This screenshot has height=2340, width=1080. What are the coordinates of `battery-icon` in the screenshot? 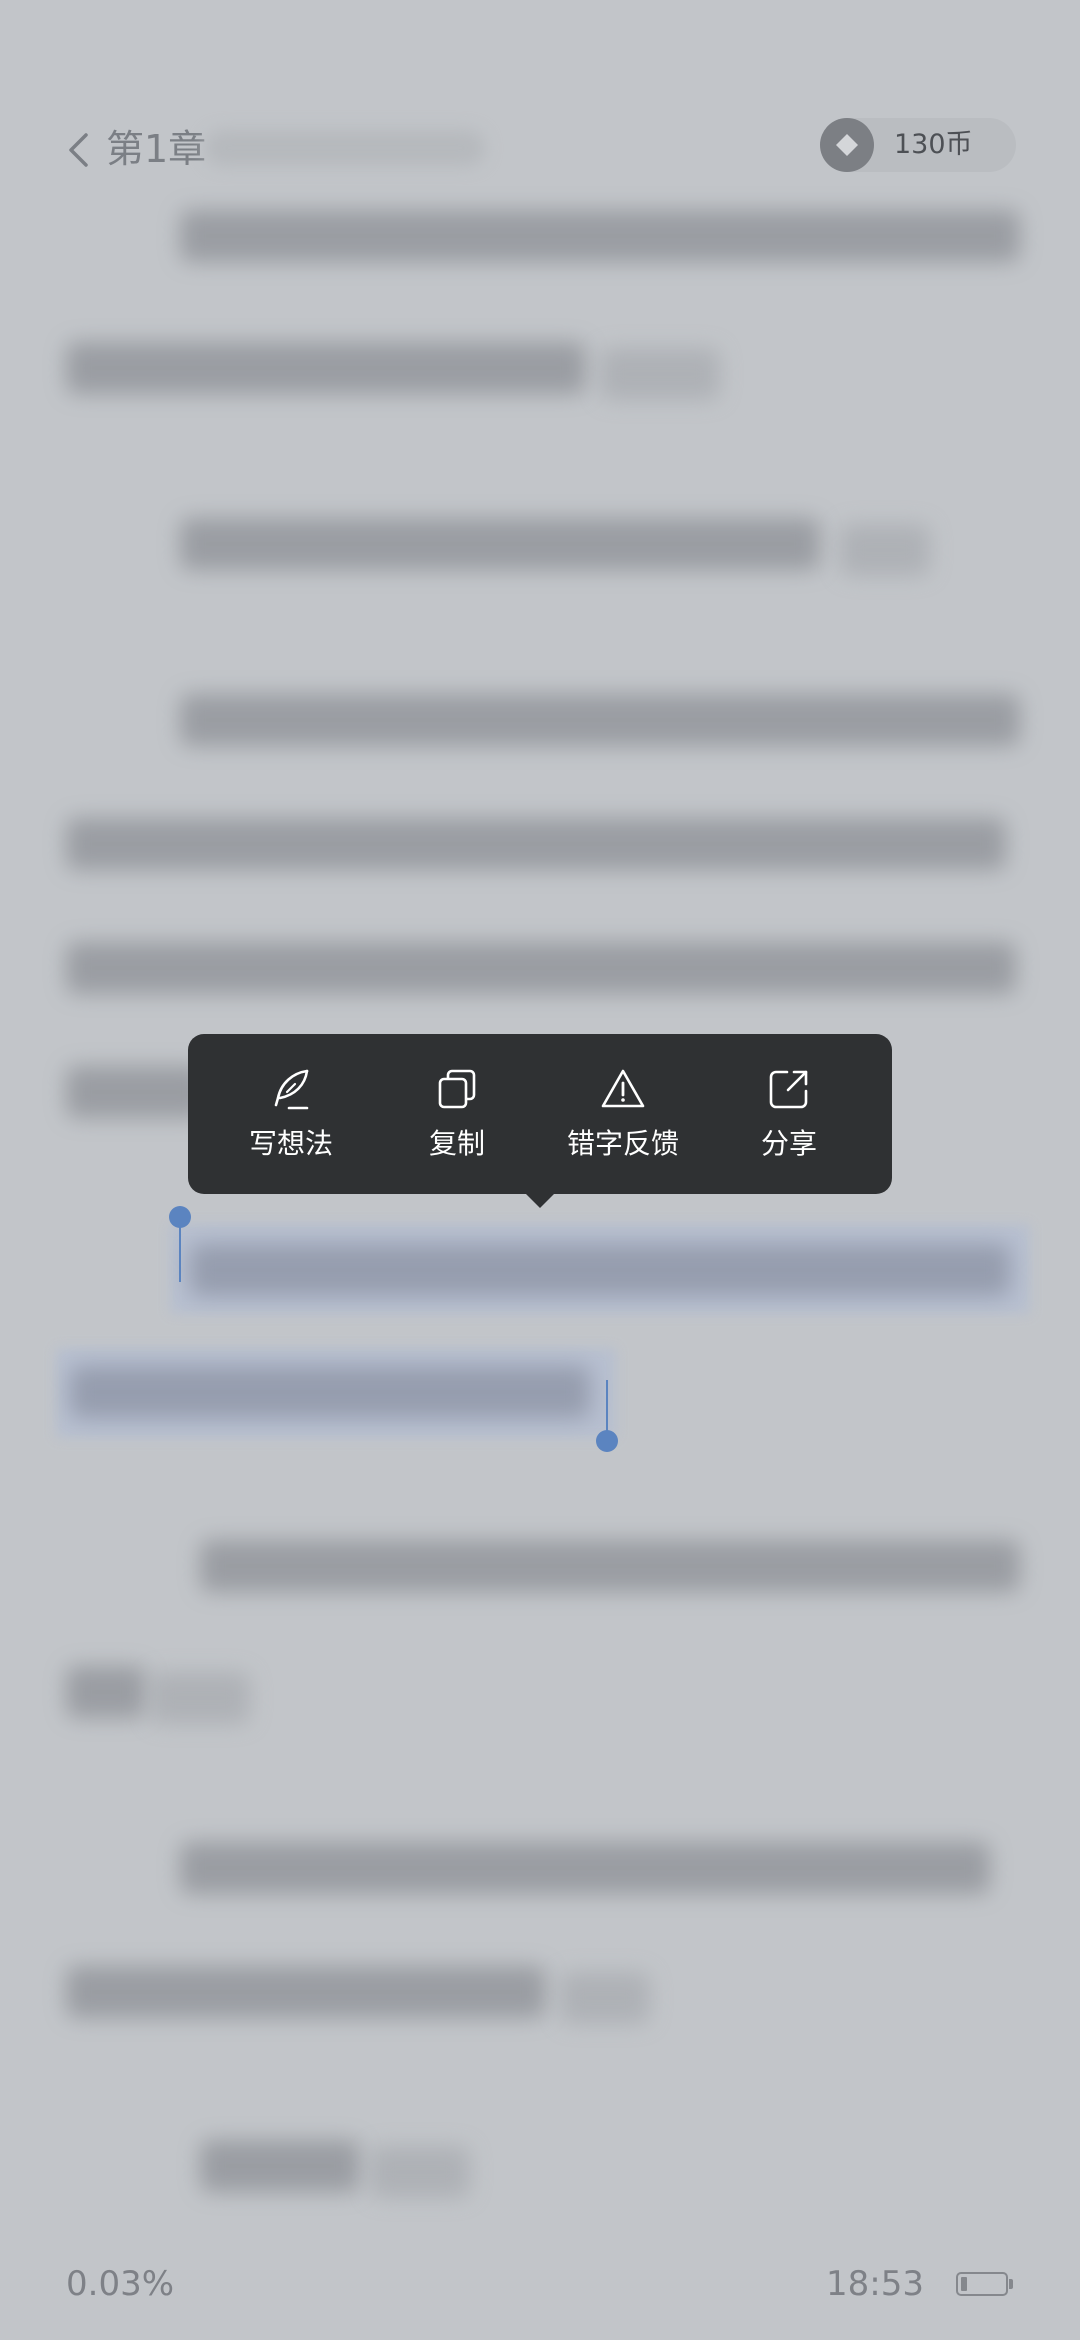 It's located at (982, 2284).